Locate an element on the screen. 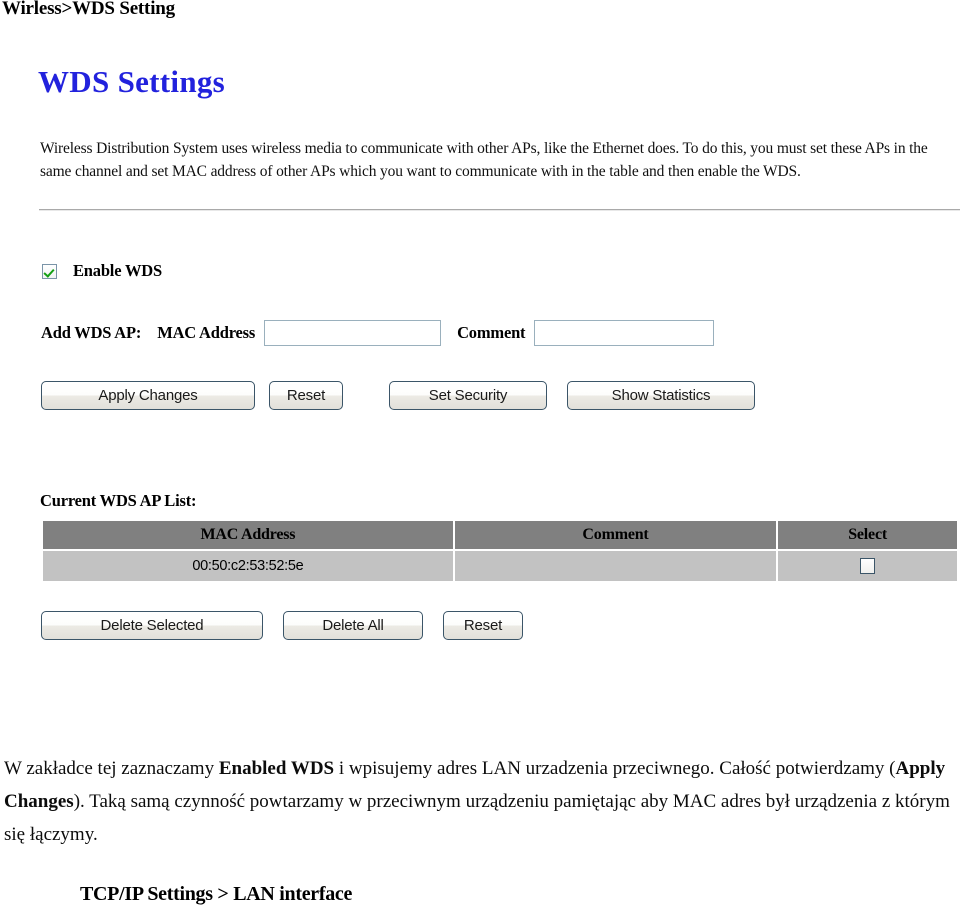  prose-line-2-part-a: Całość potwierdzamy ( is located at coordinates (807, 768).